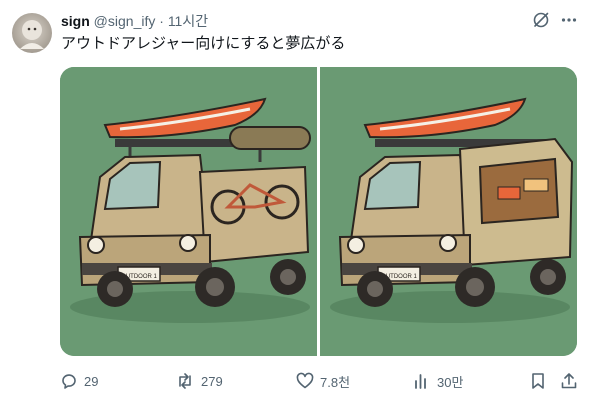 The image size is (597, 400). Describe the element at coordinates (69, 381) in the screenshot. I see `reply-icon` at that location.